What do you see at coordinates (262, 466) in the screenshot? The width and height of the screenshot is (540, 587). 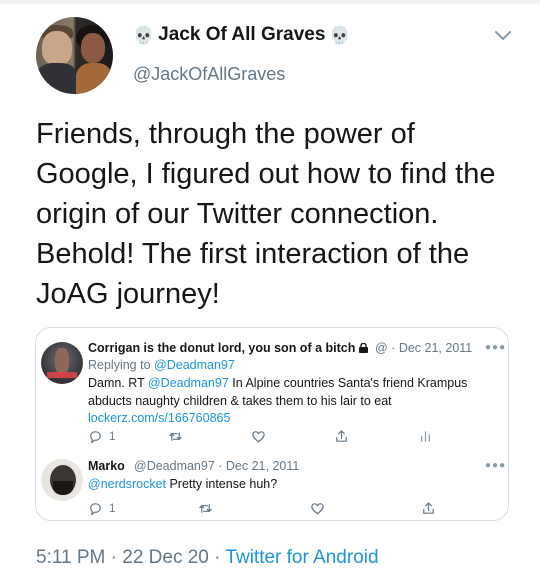 I see `marko-date: Dec 21, 2011` at bounding box center [262, 466].